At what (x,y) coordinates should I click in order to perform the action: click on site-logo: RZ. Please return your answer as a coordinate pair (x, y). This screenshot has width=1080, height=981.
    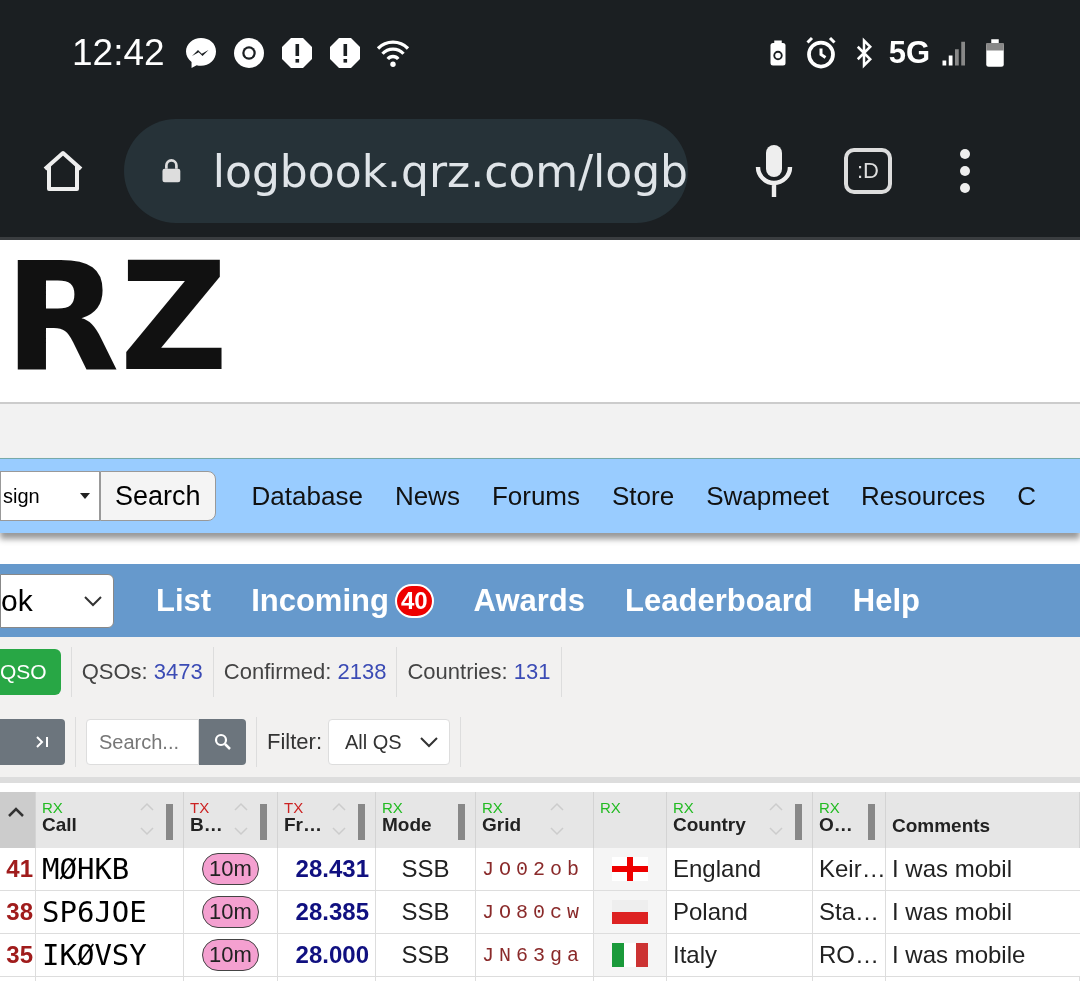
    Looking at the image, I should click on (116, 317).